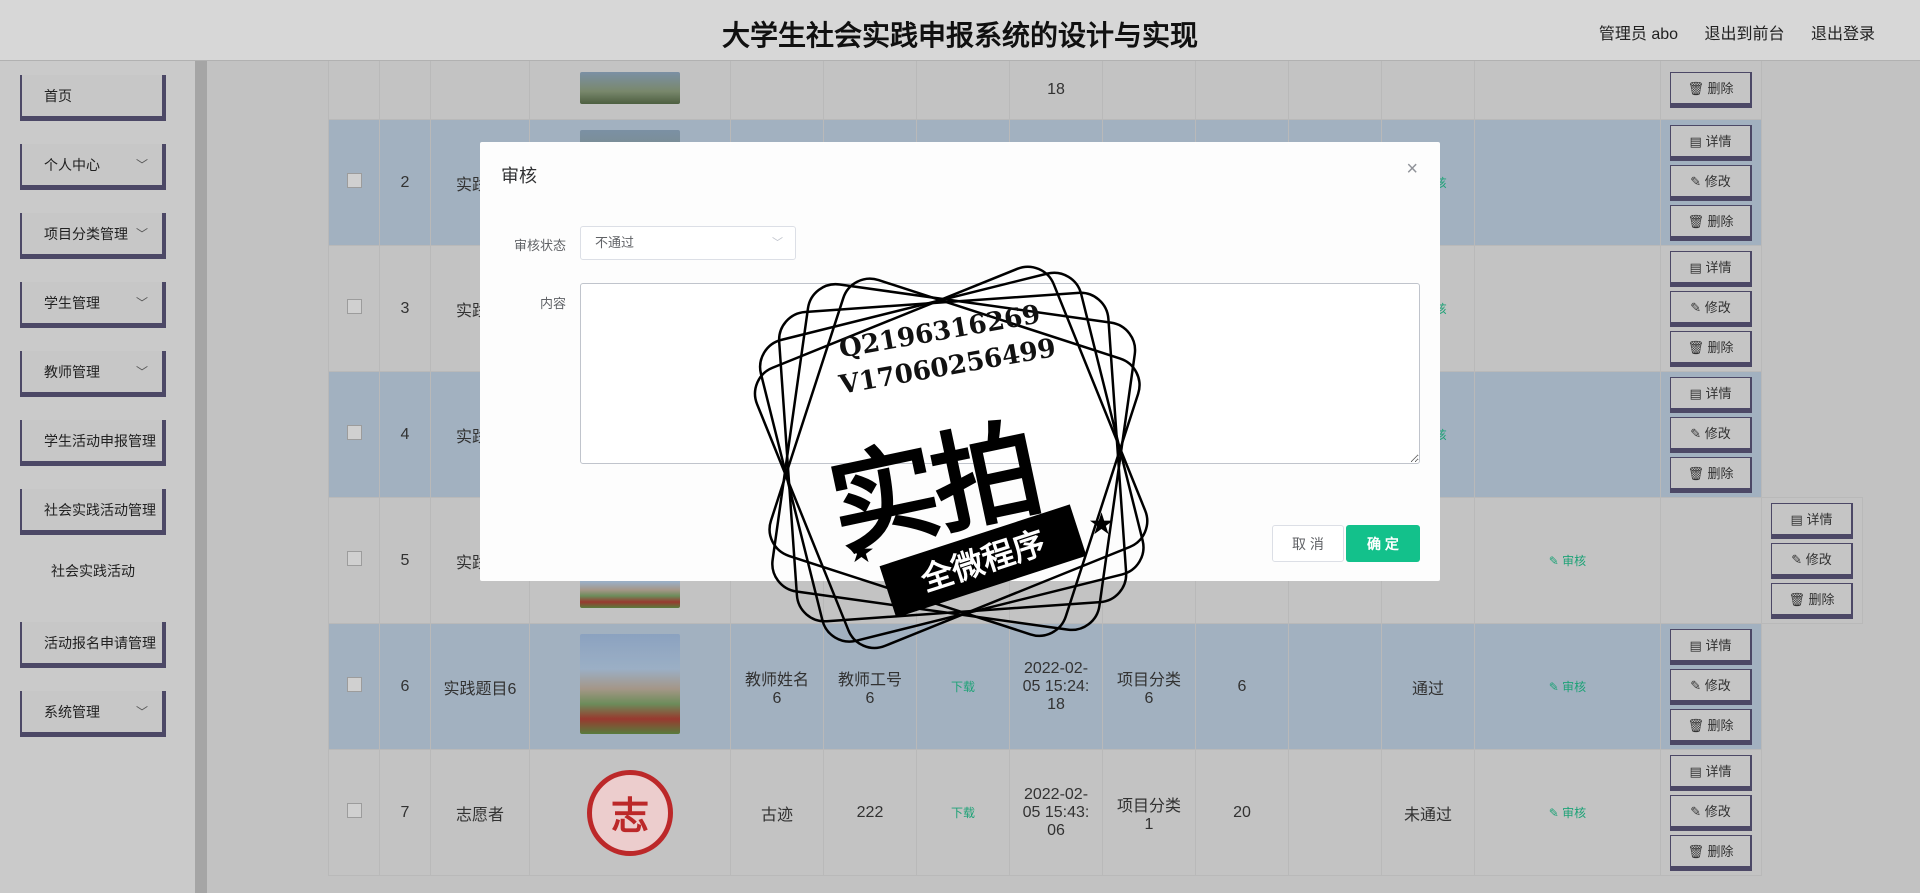 This screenshot has width=1920, height=893. What do you see at coordinates (519, 176) in the screenshot?
I see `dialog-title: 审核` at bounding box center [519, 176].